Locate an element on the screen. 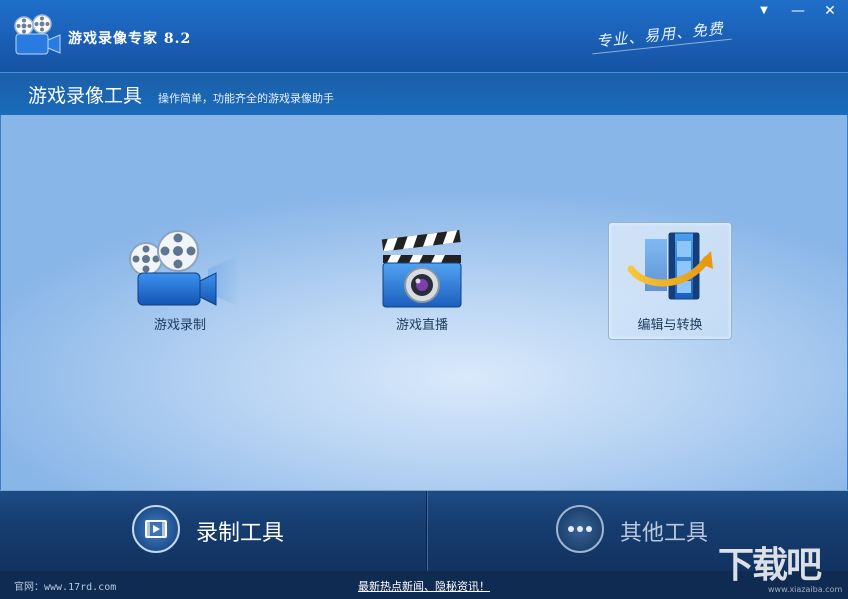 The image size is (848, 599). tool-edit-convert: 编辑与转换 is located at coordinates (670, 281).